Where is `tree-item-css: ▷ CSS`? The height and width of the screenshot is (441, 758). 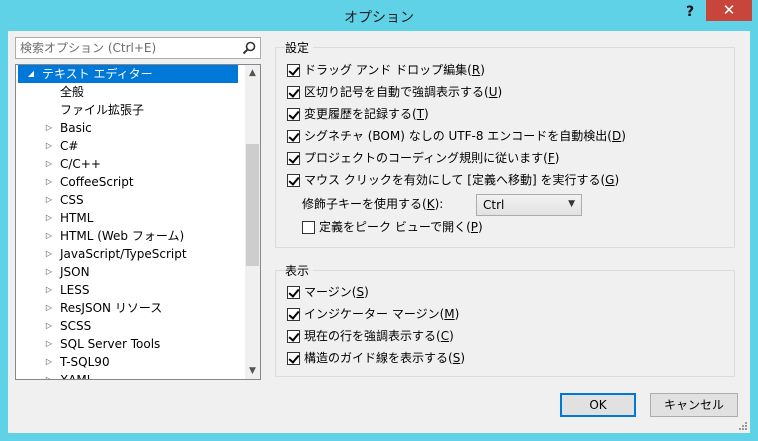
tree-item-css: ▷ CSS is located at coordinates (131, 200).